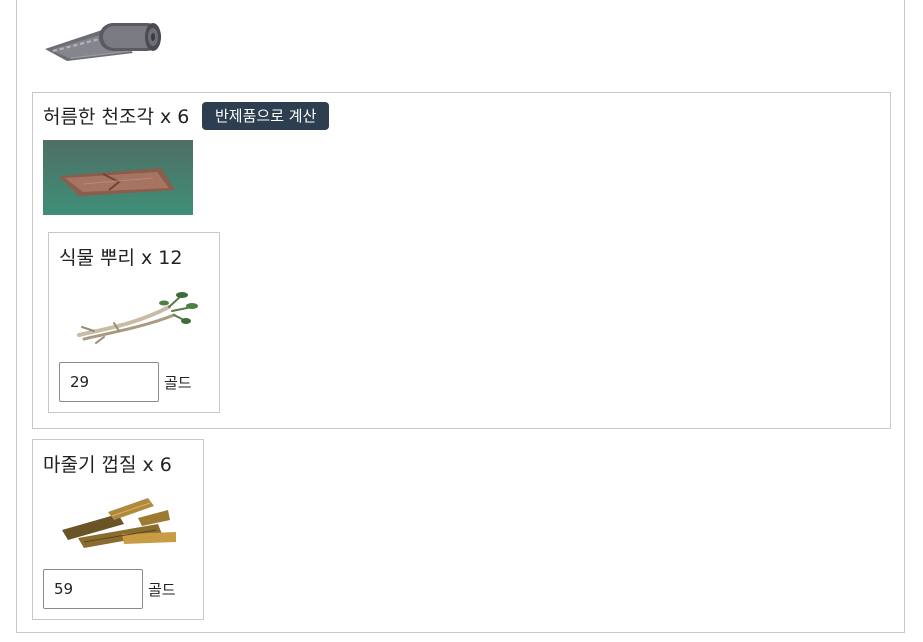  What do you see at coordinates (137, 318) in the screenshot?
I see `plant-root-icon` at bounding box center [137, 318].